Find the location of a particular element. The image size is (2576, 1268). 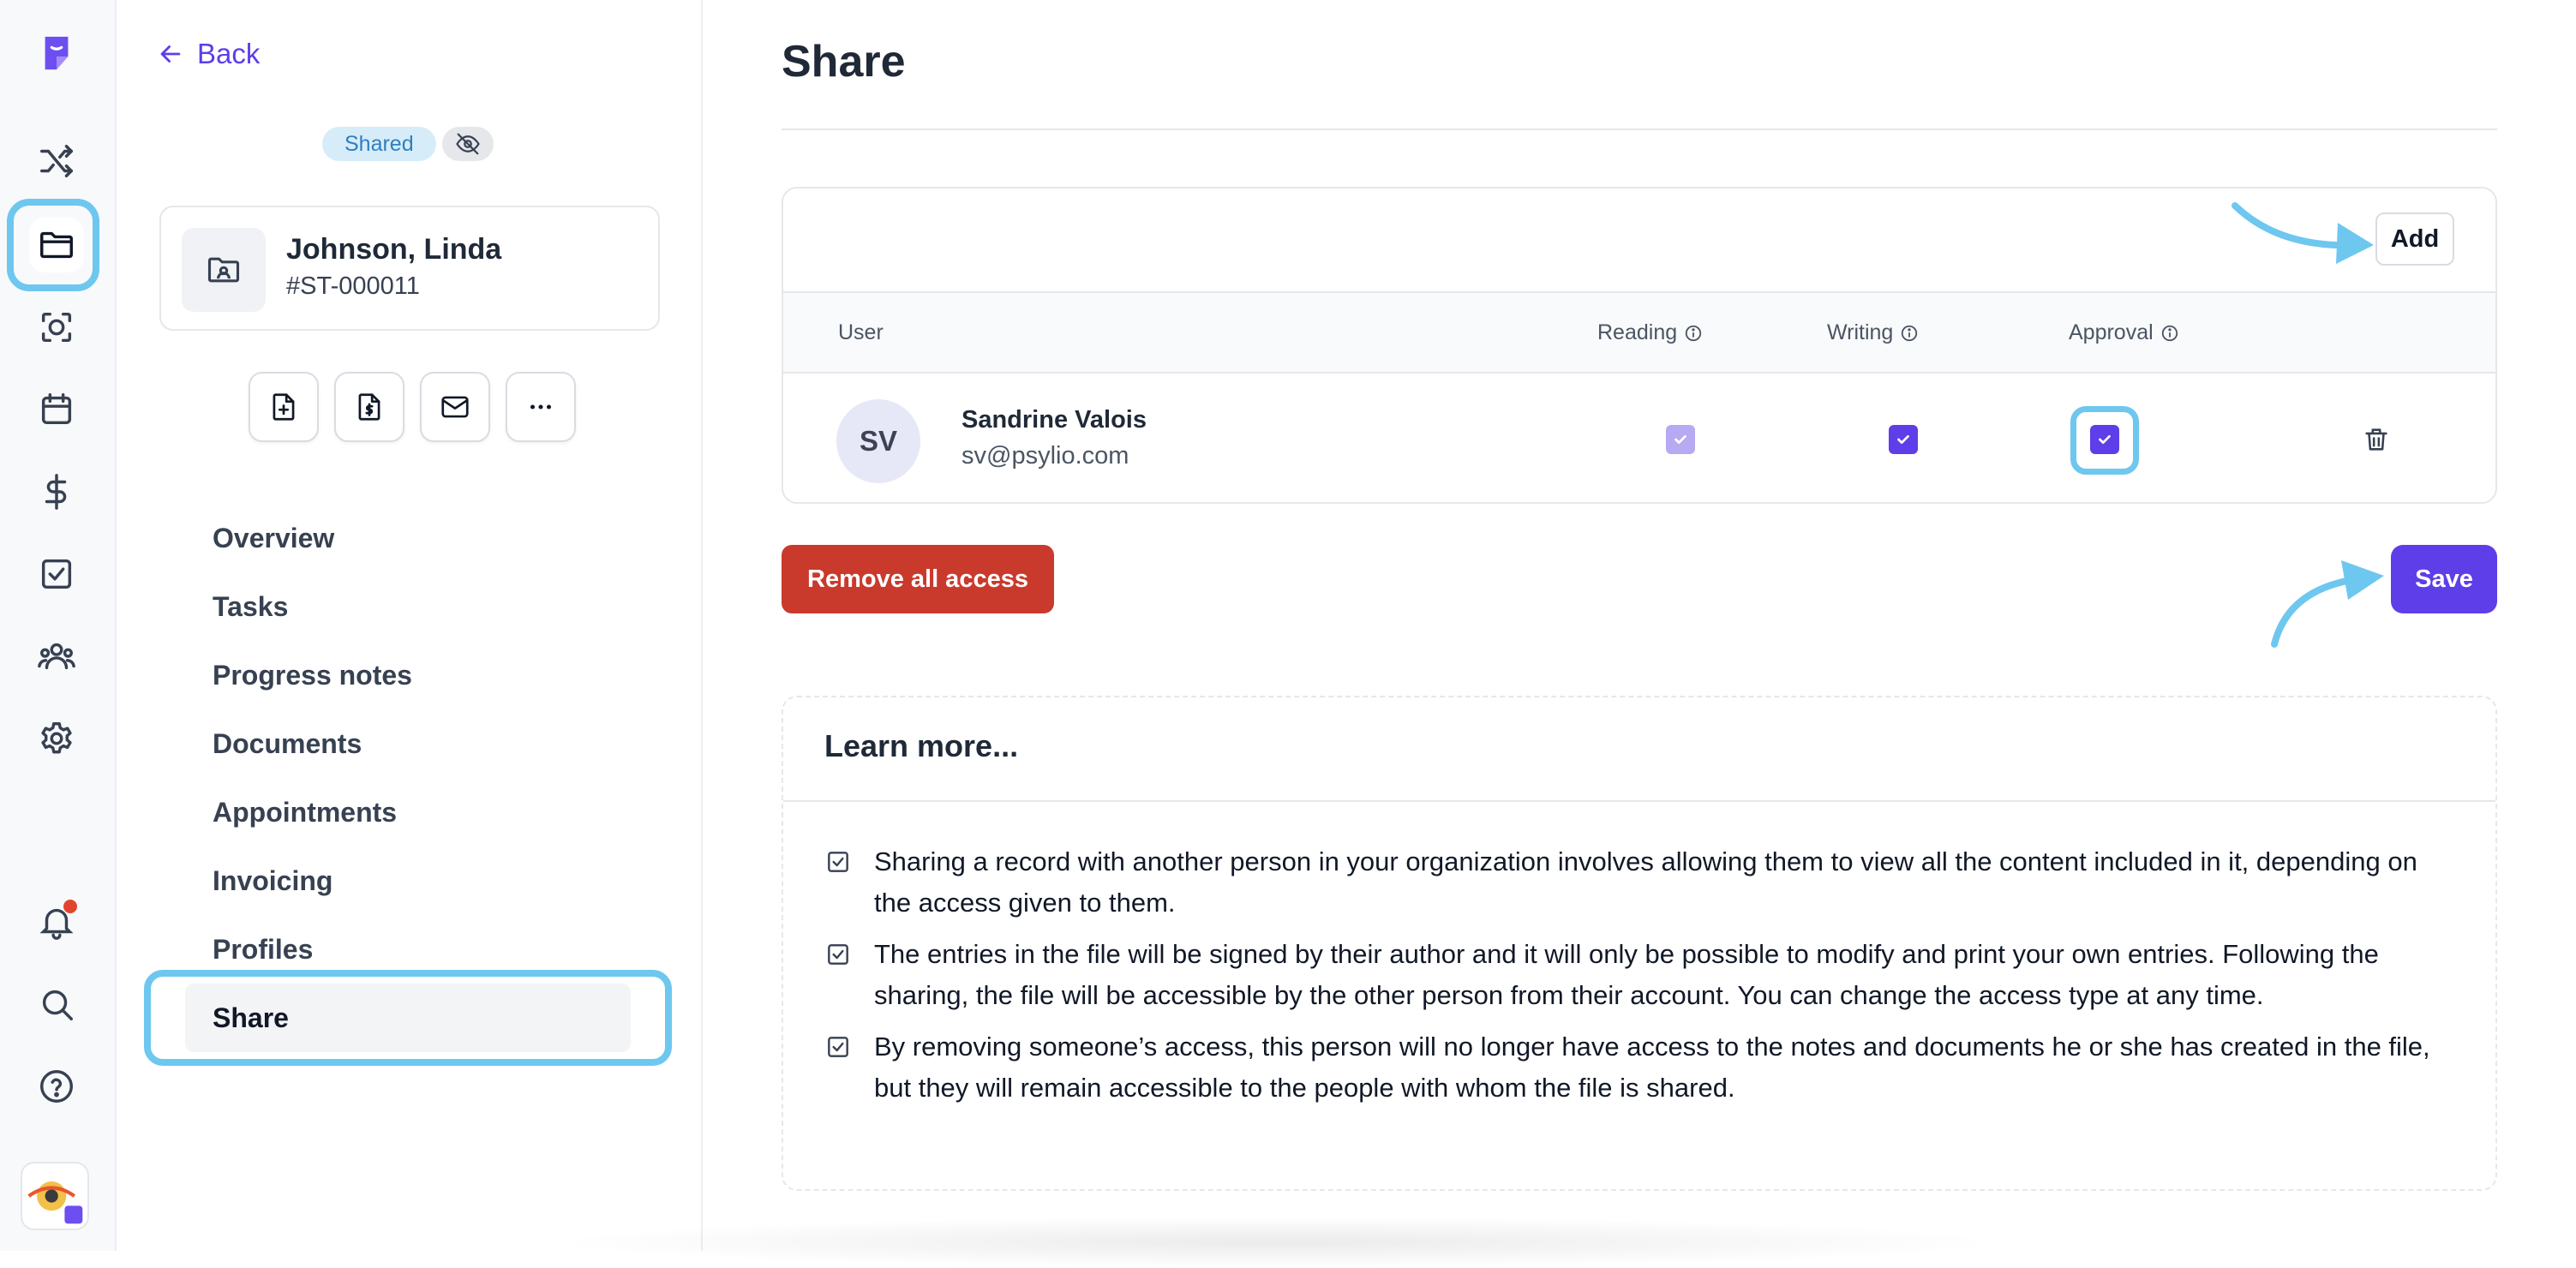

new-document-button is located at coordinates (284, 407).